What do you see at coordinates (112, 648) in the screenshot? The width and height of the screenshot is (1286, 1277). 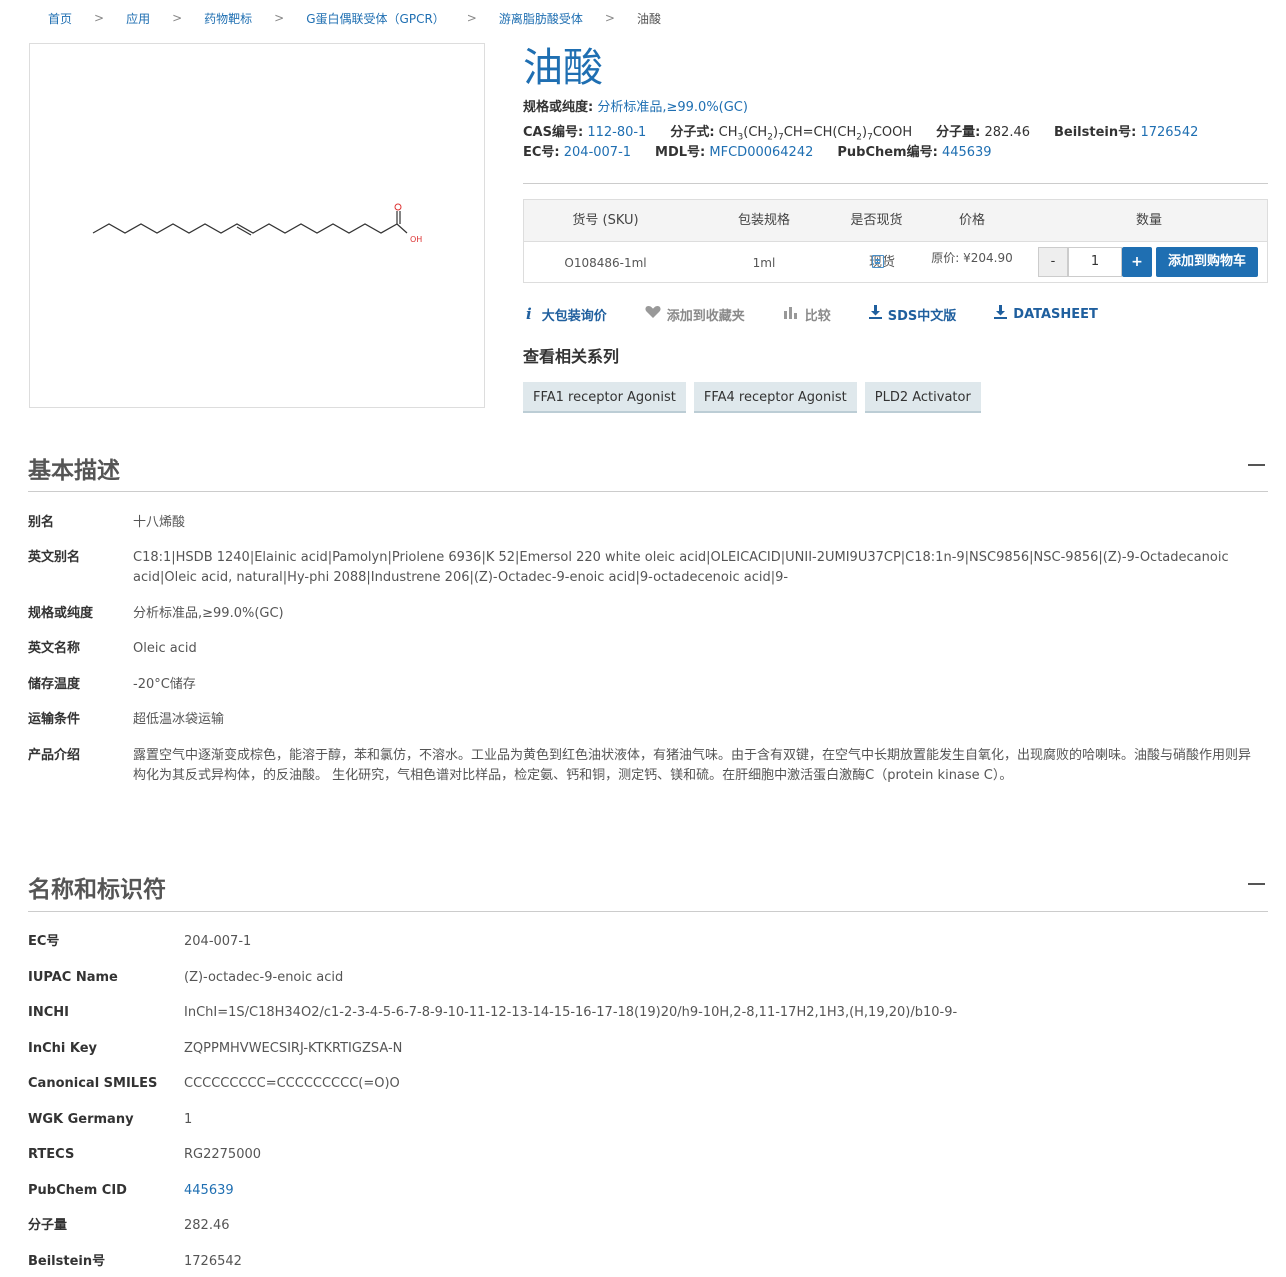 I see `basic-row-english-name: 英文名称 Oleic acid` at bounding box center [112, 648].